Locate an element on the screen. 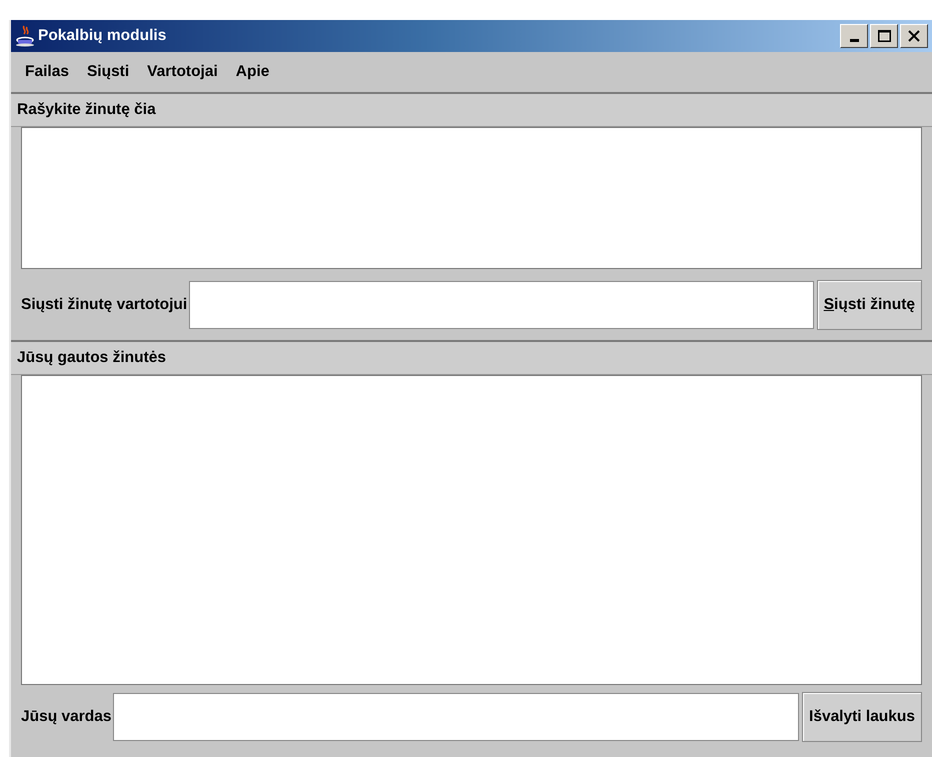 The image size is (932, 757). menu-item: Failas is located at coordinates (47, 72).